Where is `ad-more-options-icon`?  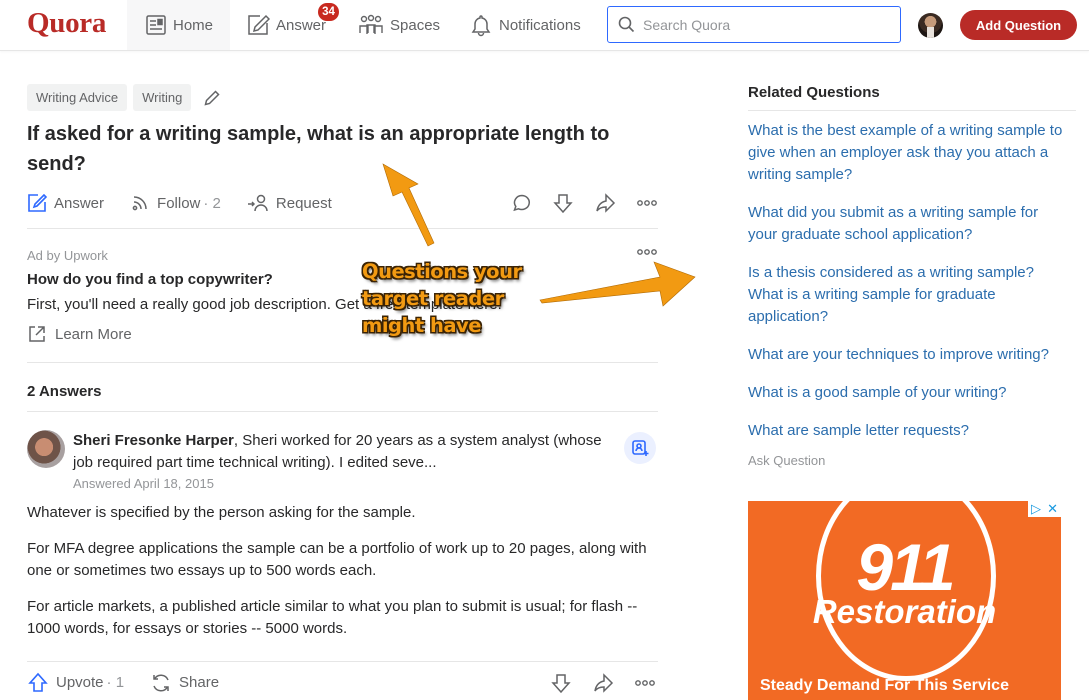
ad-more-options-icon is located at coordinates (647, 252).